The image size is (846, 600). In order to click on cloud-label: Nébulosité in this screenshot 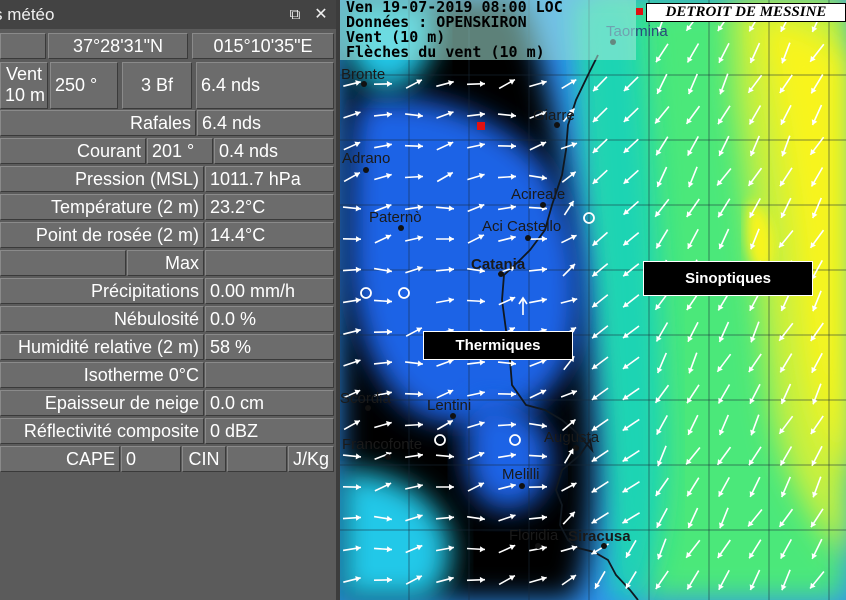, I will do `click(102, 319)`.